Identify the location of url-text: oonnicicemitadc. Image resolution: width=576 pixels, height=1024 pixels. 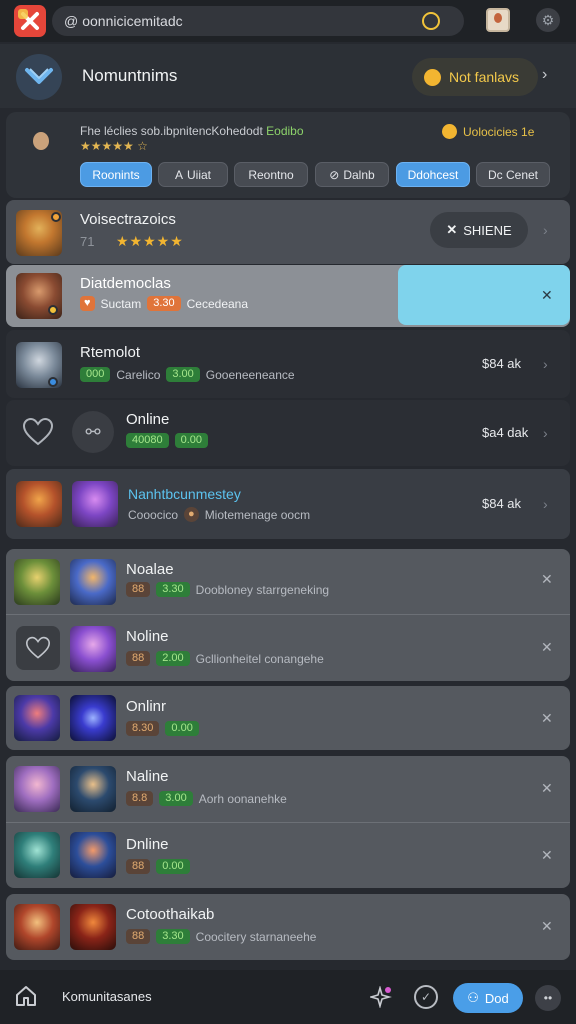
(132, 21).